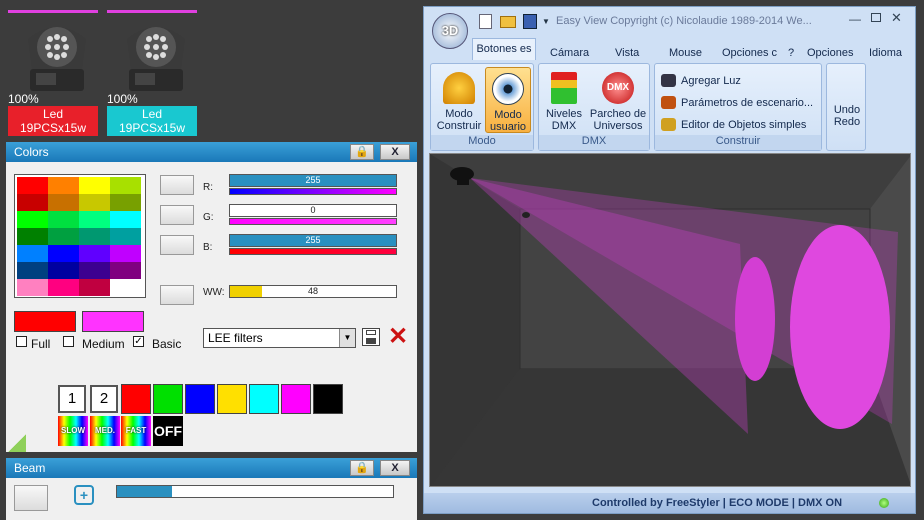 This screenshot has width=924, height=520. Describe the element at coordinates (17, 443) in the screenshot. I see `resize-grip-icon` at that location.